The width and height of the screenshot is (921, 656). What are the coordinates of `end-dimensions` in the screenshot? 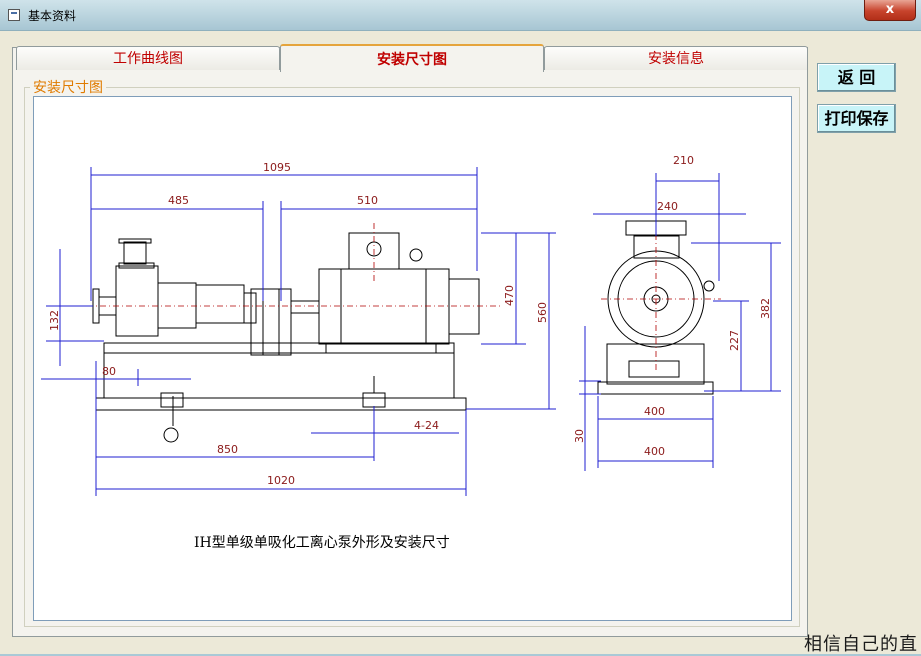 It's located at (680, 322).